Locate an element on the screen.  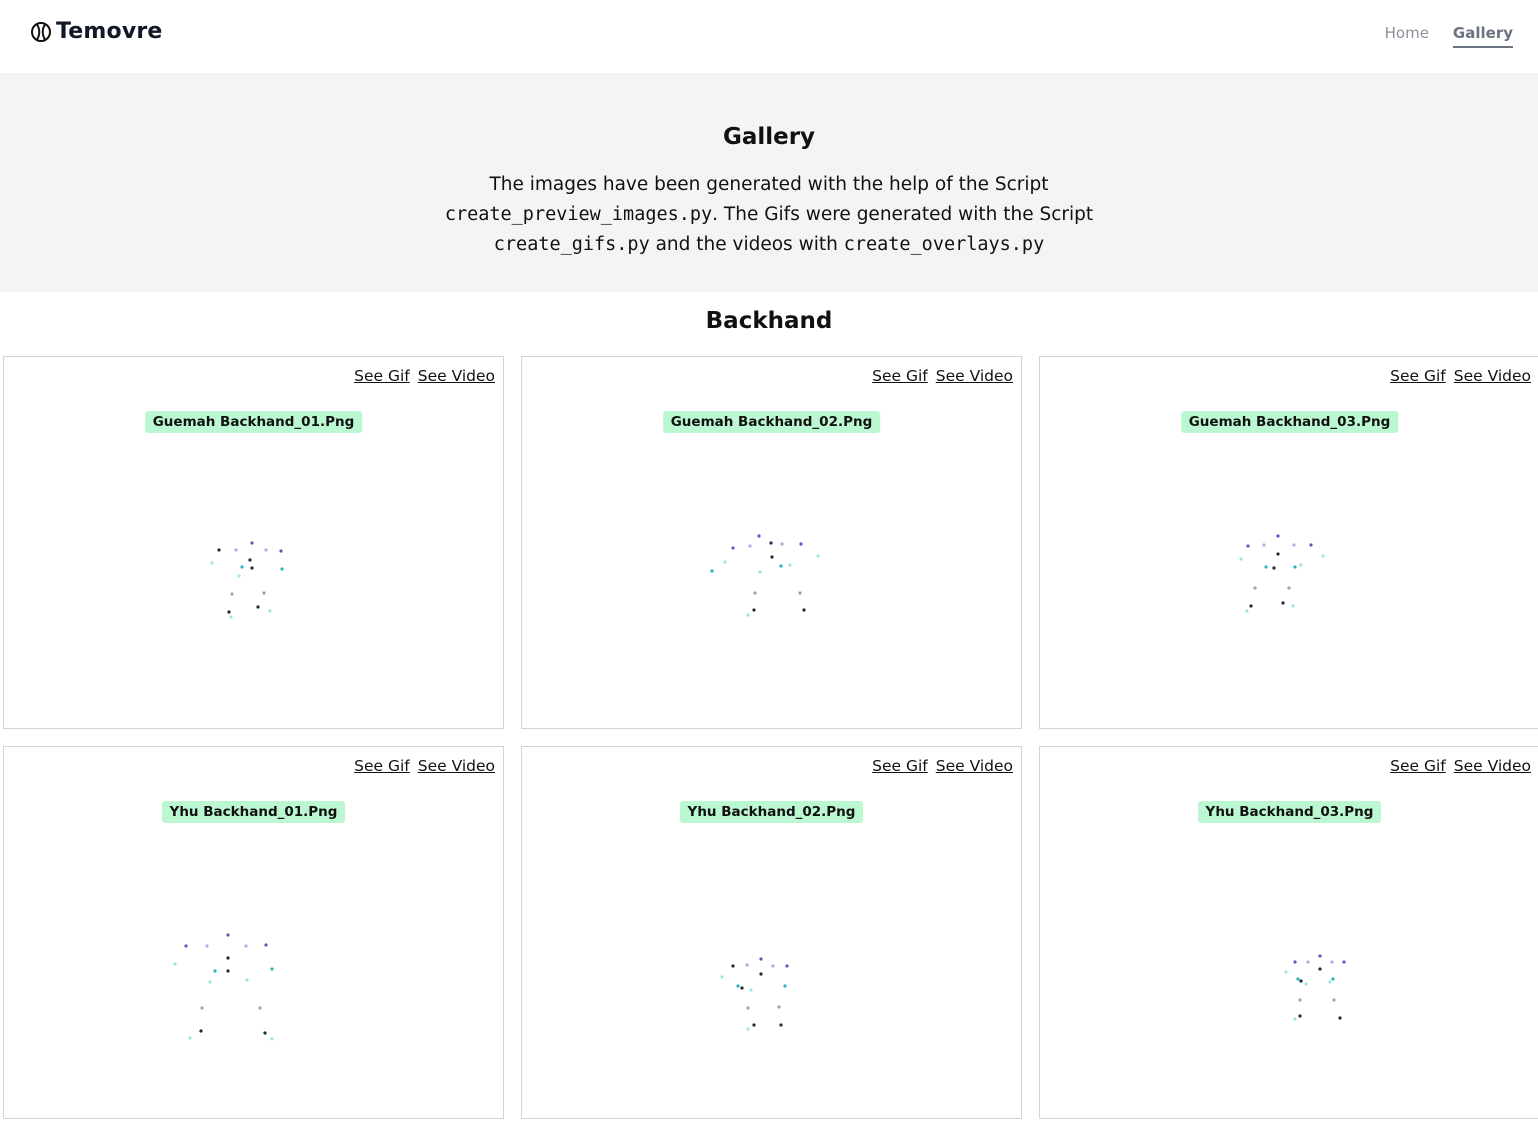
top-navbar: Temovre Home Gallery is located at coordinates (769, 36).